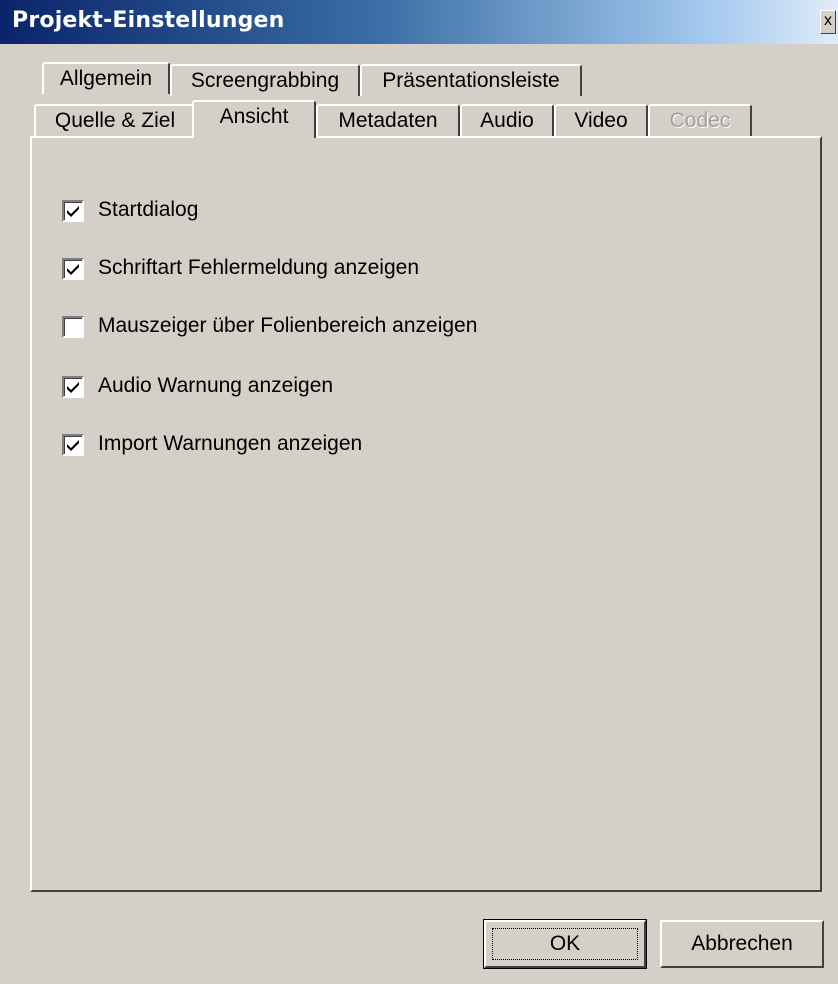 The height and width of the screenshot is (984, 838). I want to click on tab-label: Präsentationsleiste, so click(471, 80).